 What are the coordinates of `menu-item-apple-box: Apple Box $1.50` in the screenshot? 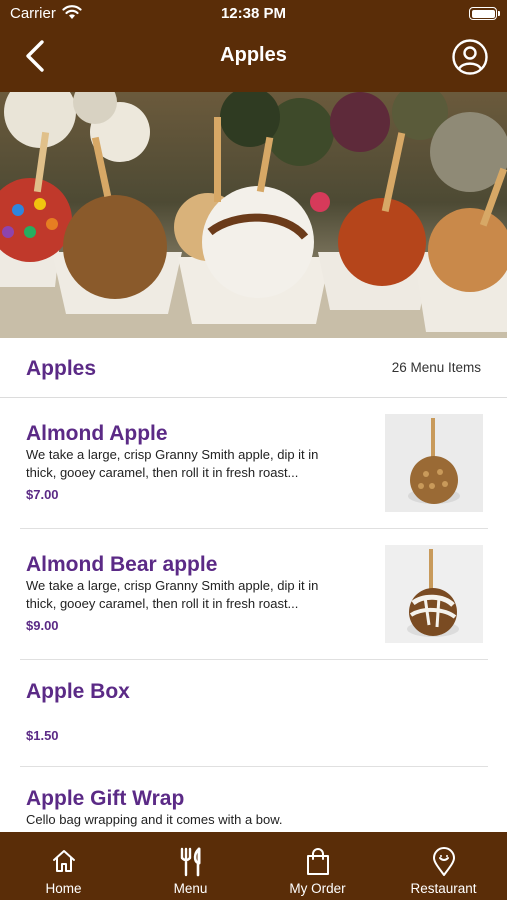 It's located at (254, 713).